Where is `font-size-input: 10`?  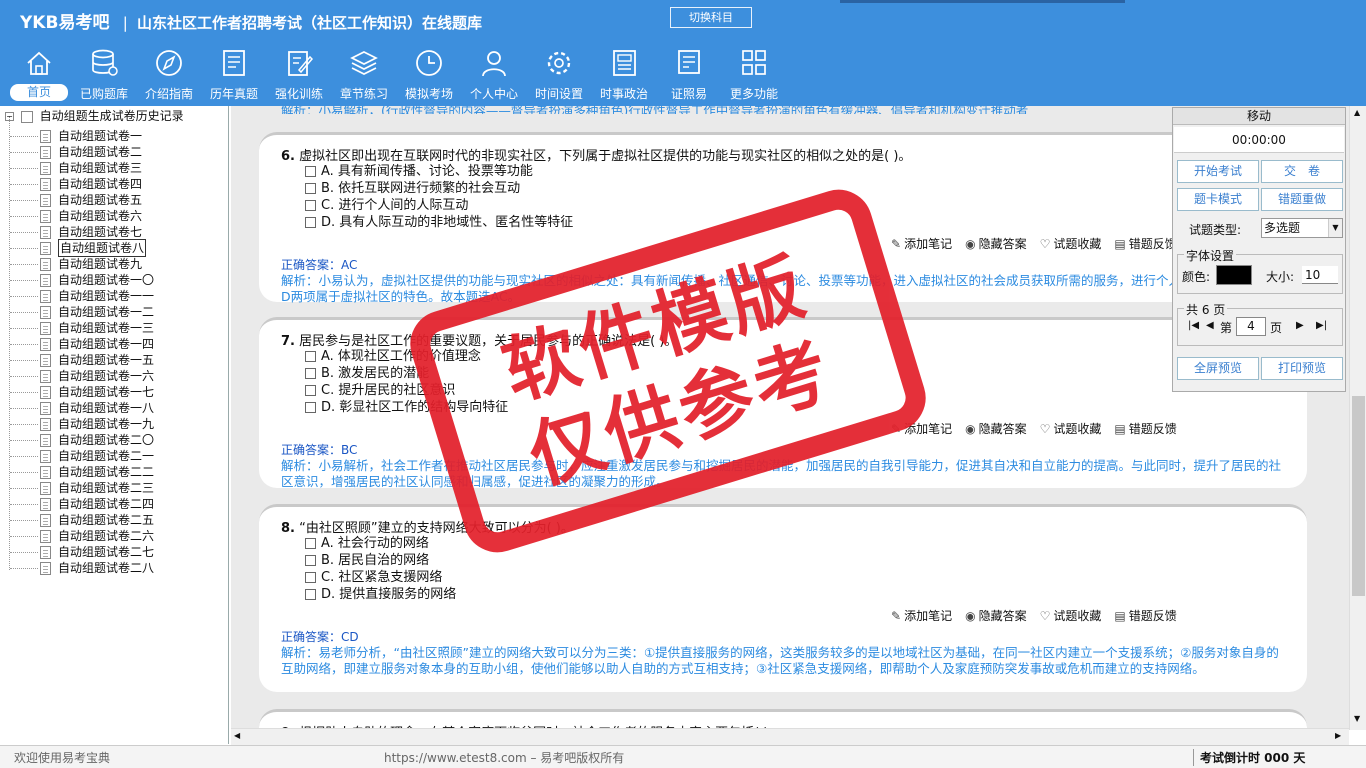 font-size-input: 10 is located at coordinates (1320, 275).